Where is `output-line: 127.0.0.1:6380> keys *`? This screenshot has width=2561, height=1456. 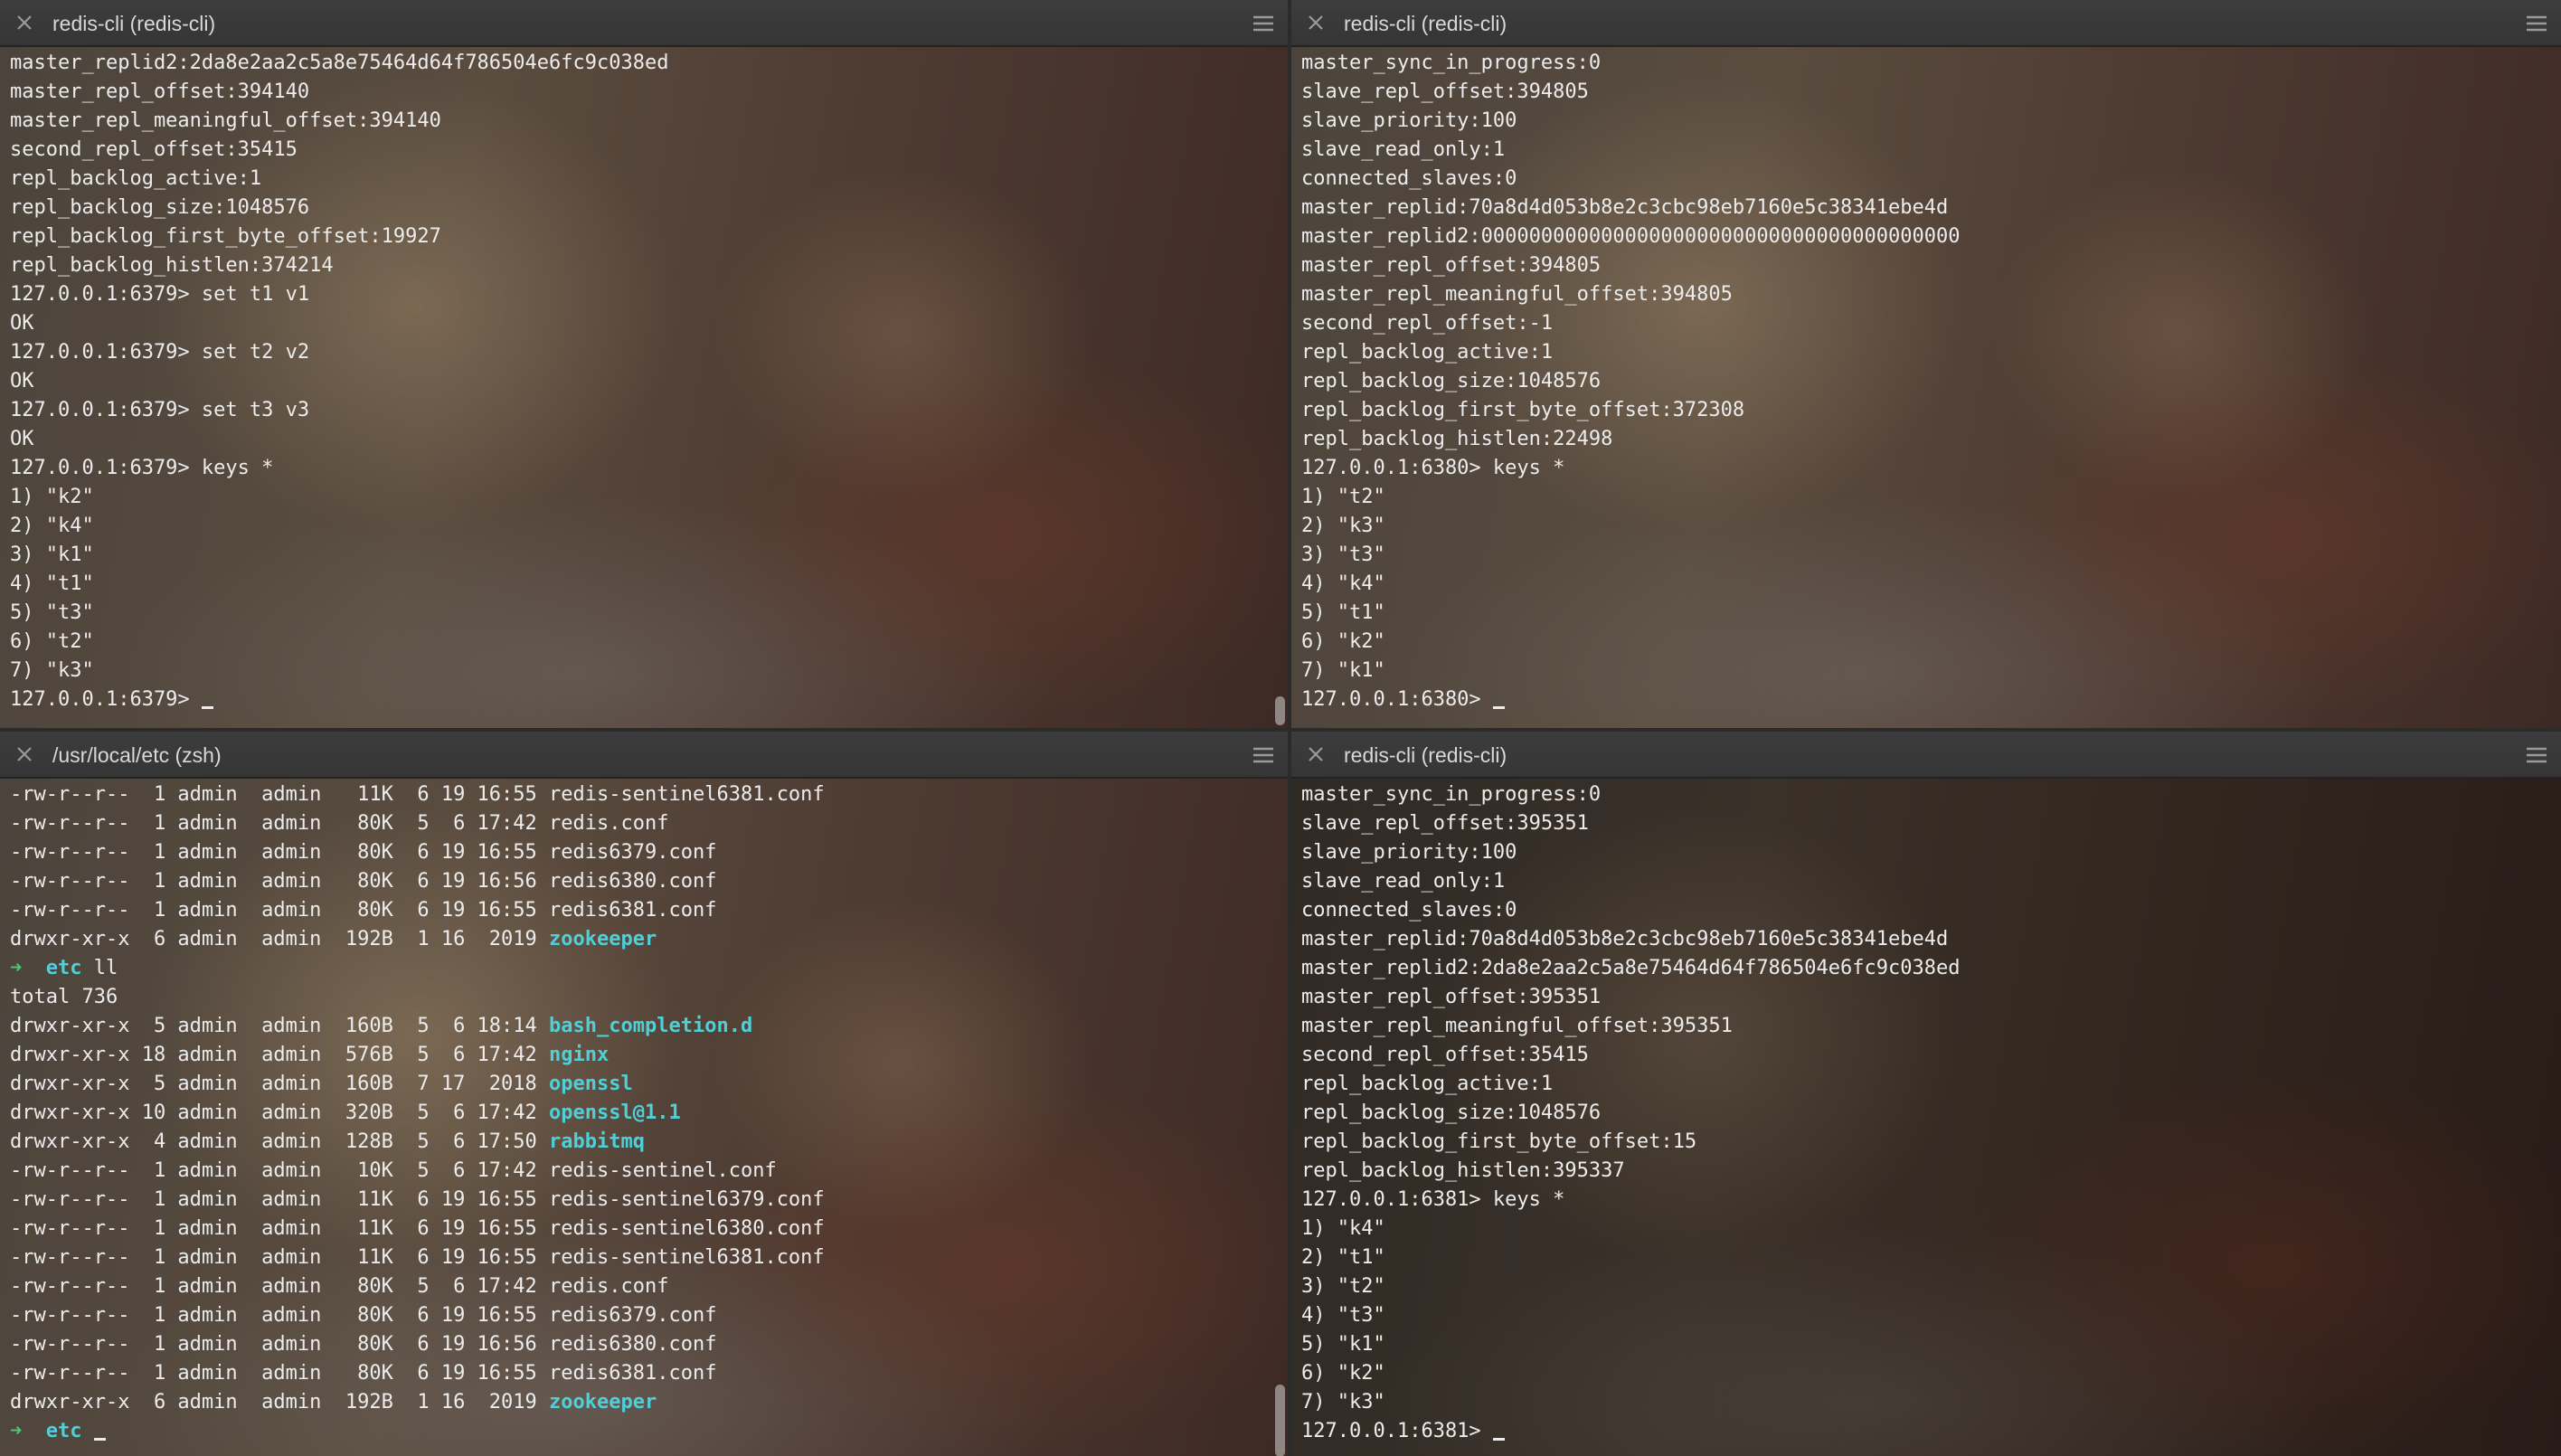 output-line: 127.0.0.1:6380> keys * is located at coordinates (1433, 468).